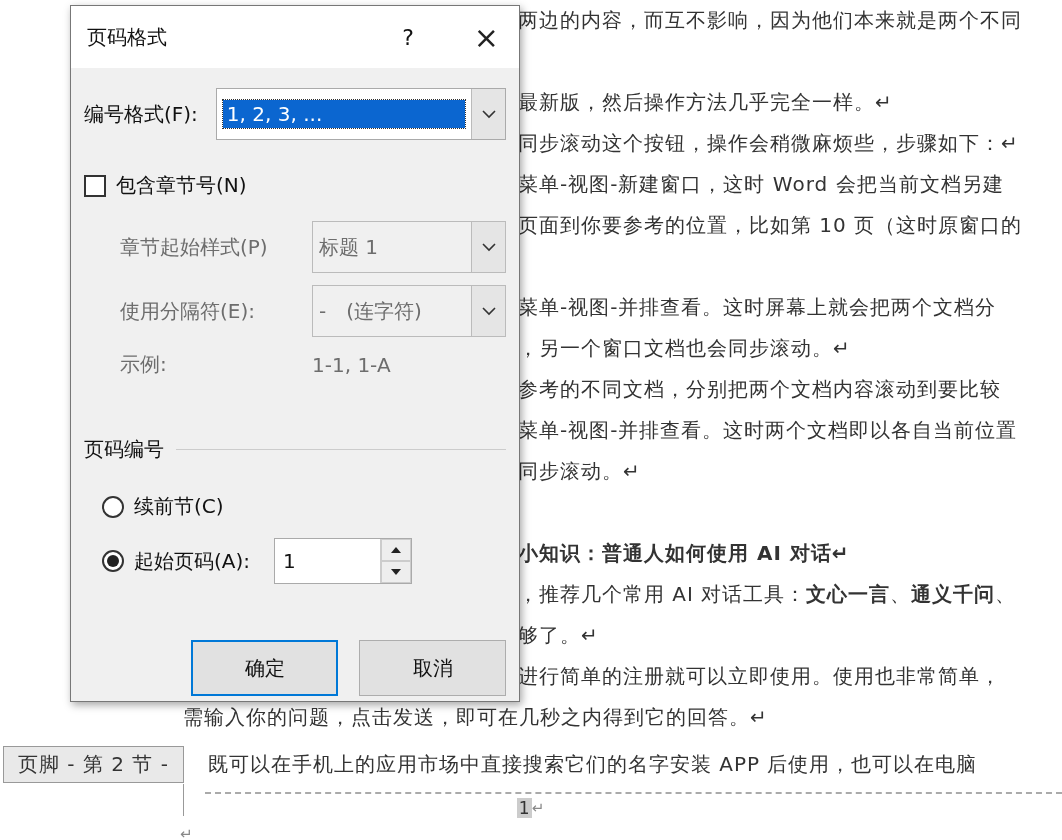  What do you see at coordinates (592, 764) in the screenshot?
I see `document-text: 既可以在手机上的应用市场中直接搜索它们的名字安装 APP 后使用，也可以在电脑` at bounding box center [592, 764].